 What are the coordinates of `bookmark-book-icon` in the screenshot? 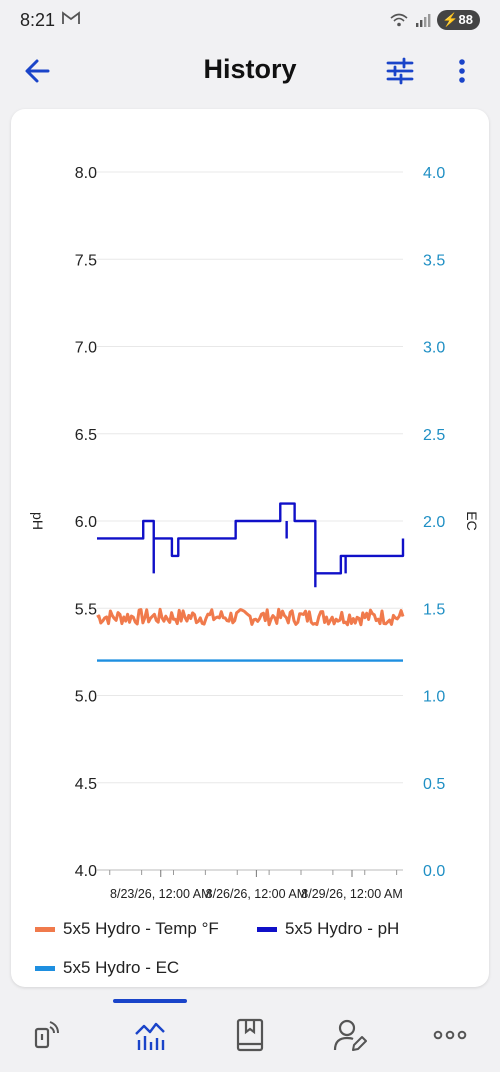 It's located at (250, 1035).